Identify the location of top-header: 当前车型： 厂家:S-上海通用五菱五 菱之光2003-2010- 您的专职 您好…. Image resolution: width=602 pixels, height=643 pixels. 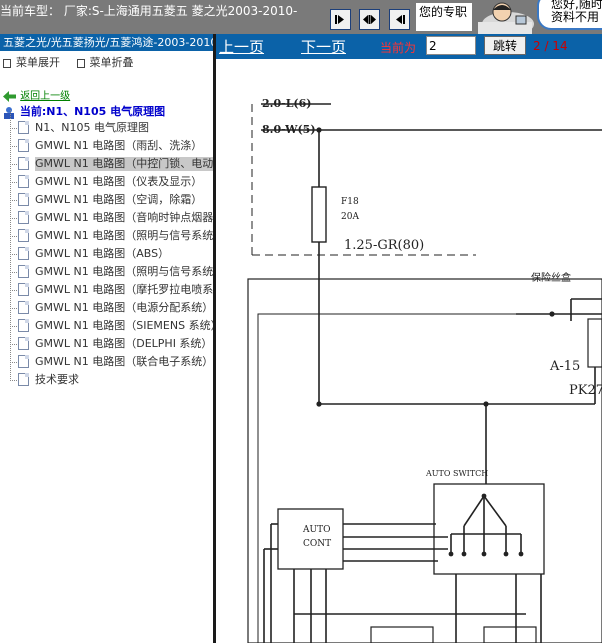
(301, 17).